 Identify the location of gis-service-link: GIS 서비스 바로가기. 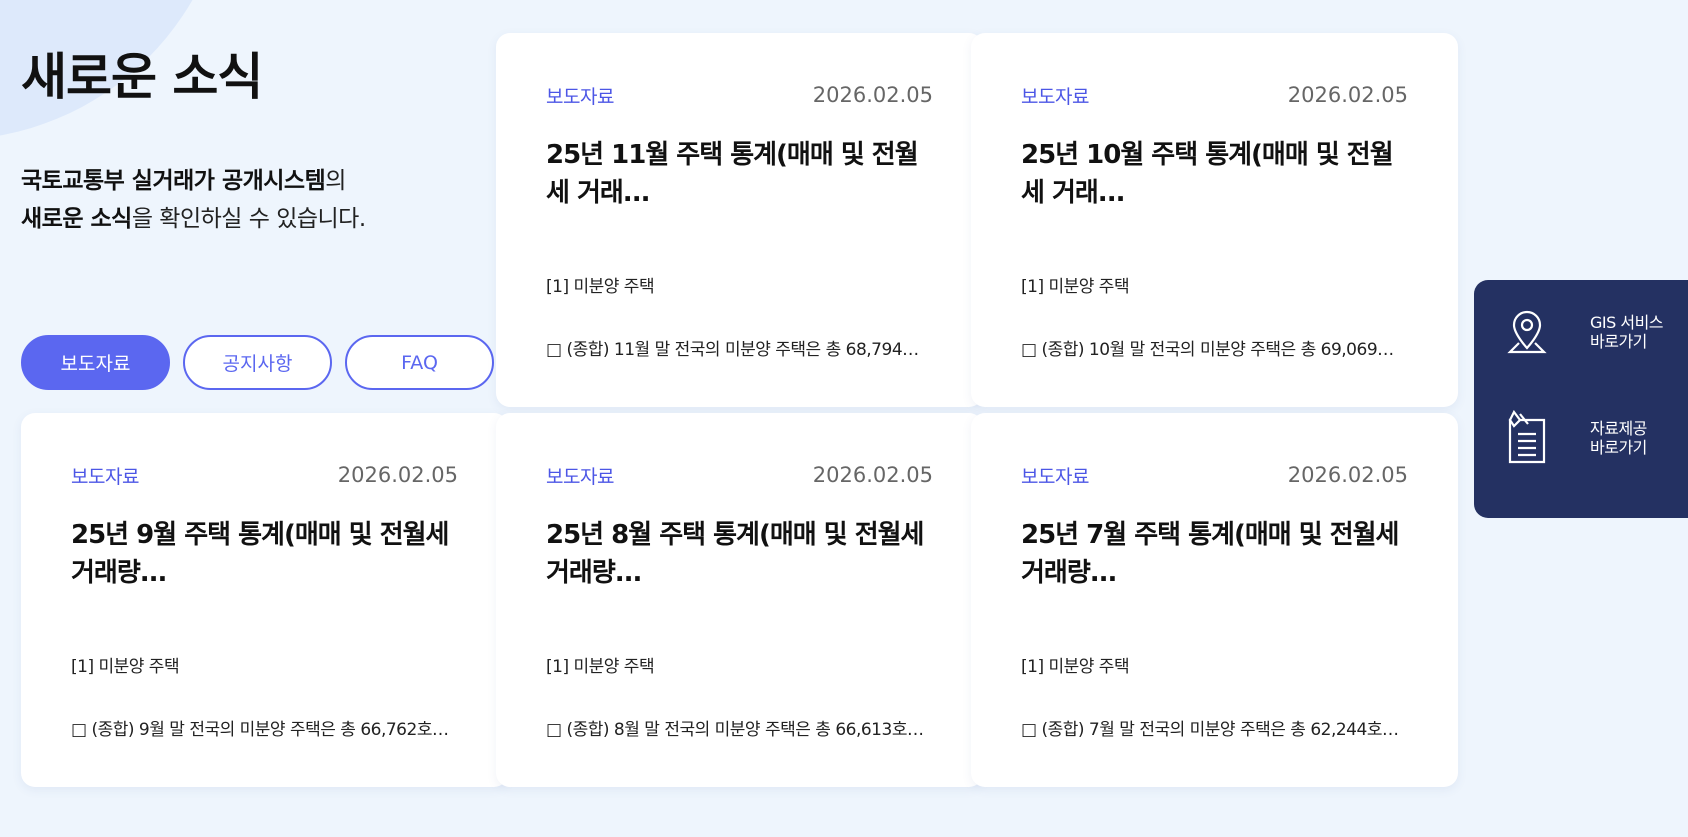
(1584, 332).